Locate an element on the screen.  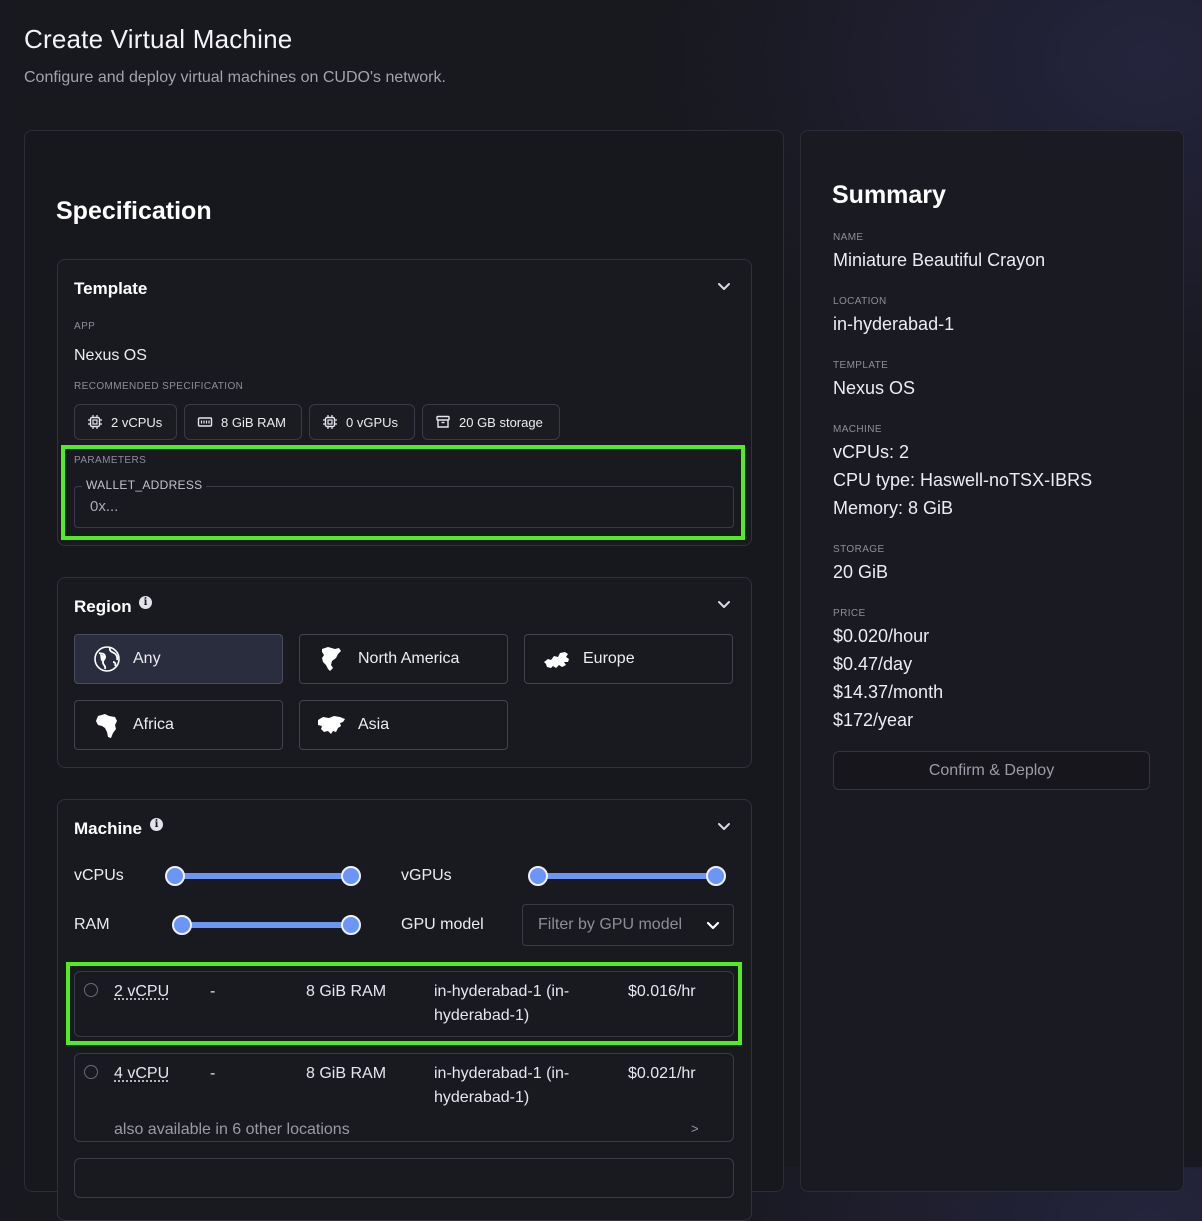
template-title: Template is located at coordinates (111, 288).